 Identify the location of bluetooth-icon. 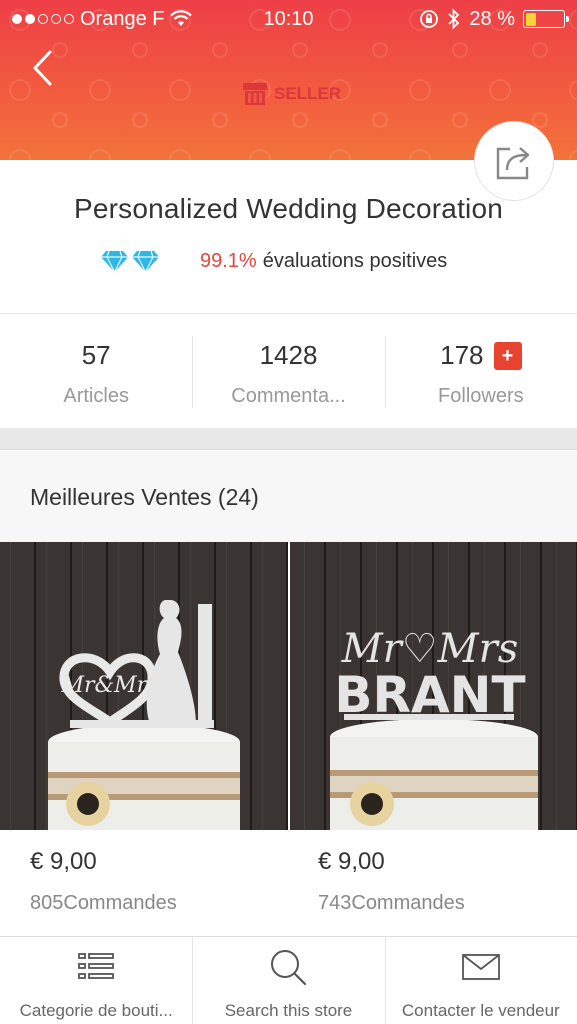
(454, 19).